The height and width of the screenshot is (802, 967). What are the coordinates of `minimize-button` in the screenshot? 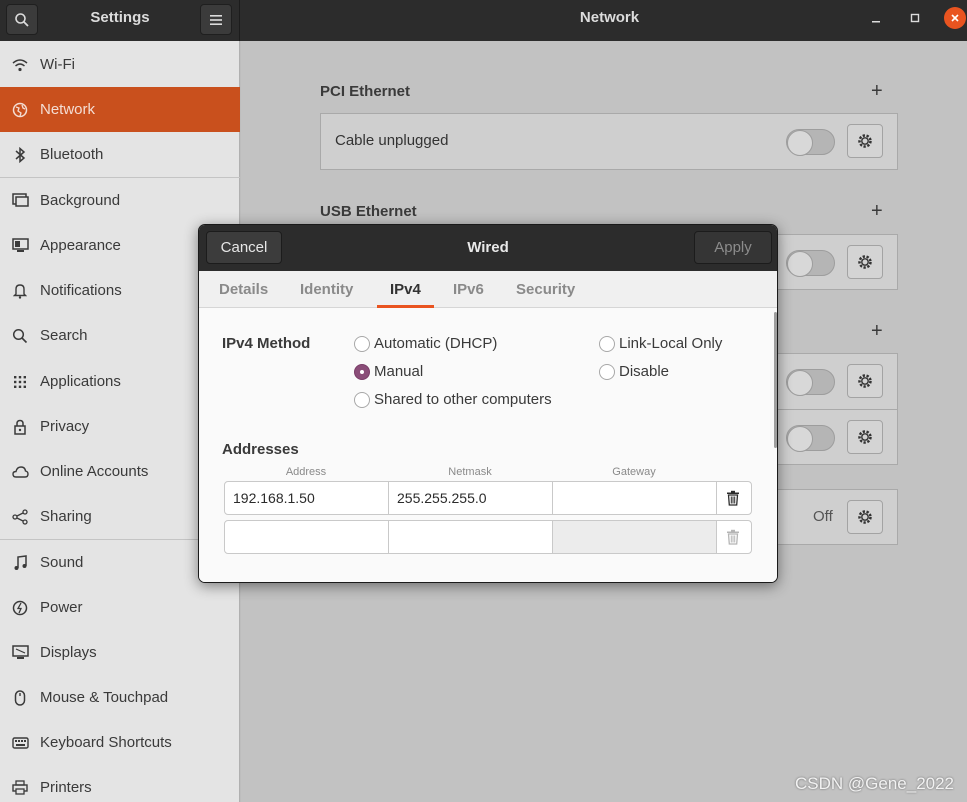 It's located at (876, 18).